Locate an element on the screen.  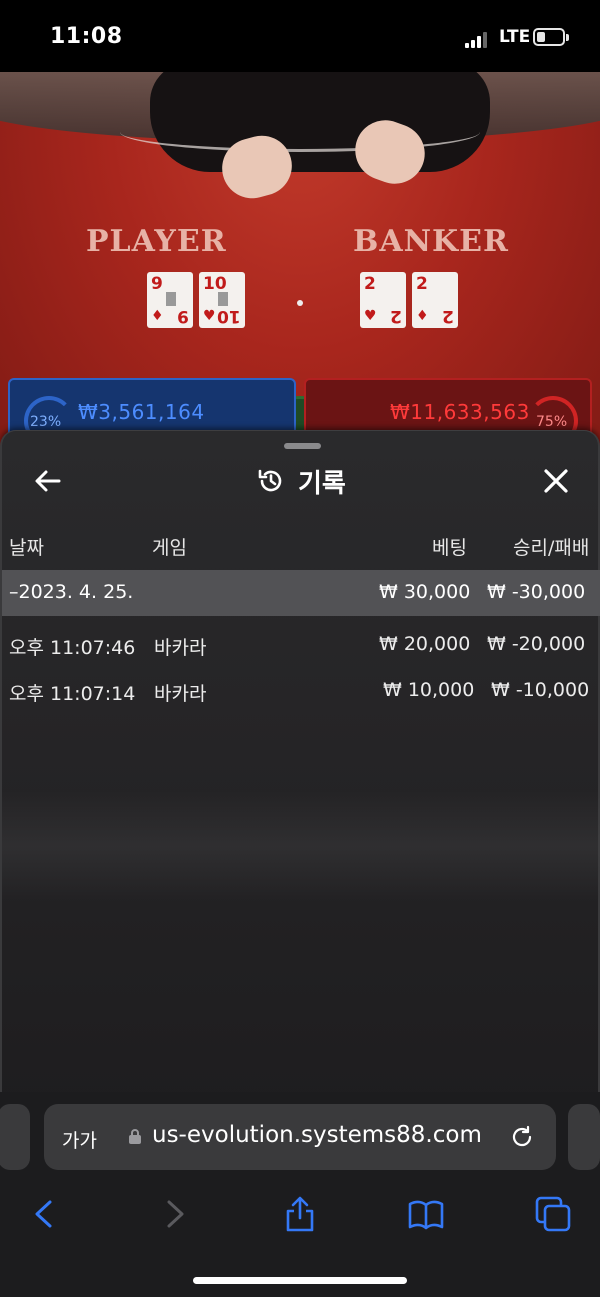
banker-bet-amount: ₩11,633,563 is located at coordinates (460, 412).